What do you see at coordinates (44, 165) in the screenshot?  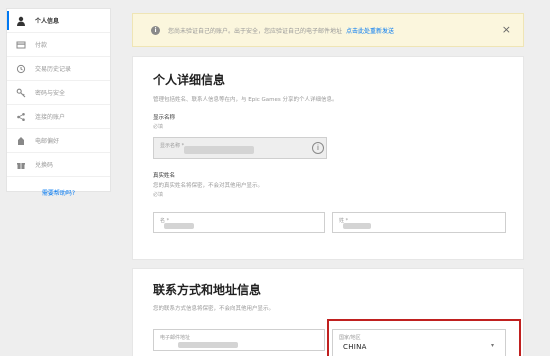 I see `sidebar-item-label: 兑换码` at bounding box center [44, 165].